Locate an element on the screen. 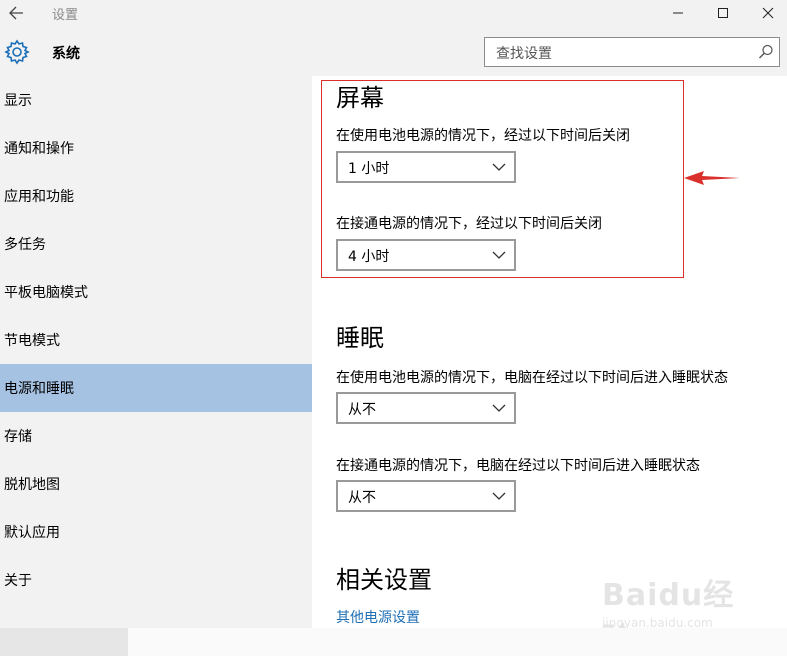  sidebar-item-label: 脱机地图 is located at coordinates (32, 485).